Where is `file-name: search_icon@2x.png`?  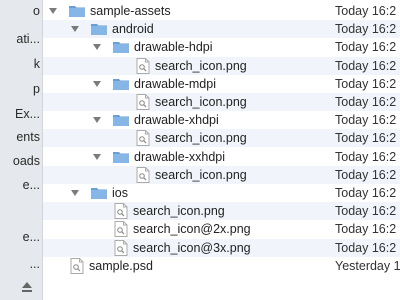
file-name: search_icon@2x.png is located at coordinates (192, 229).